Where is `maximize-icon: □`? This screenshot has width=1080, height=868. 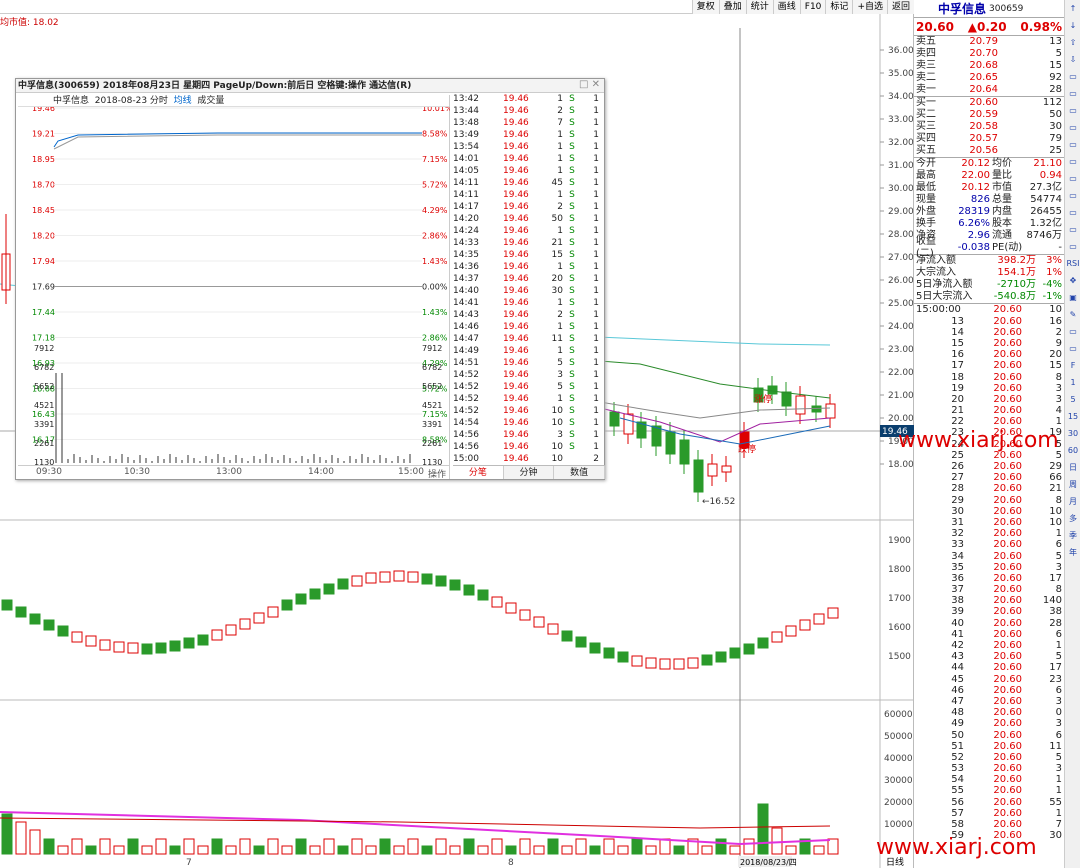
maximize-icon: □ is located at coordinates (583, 84).